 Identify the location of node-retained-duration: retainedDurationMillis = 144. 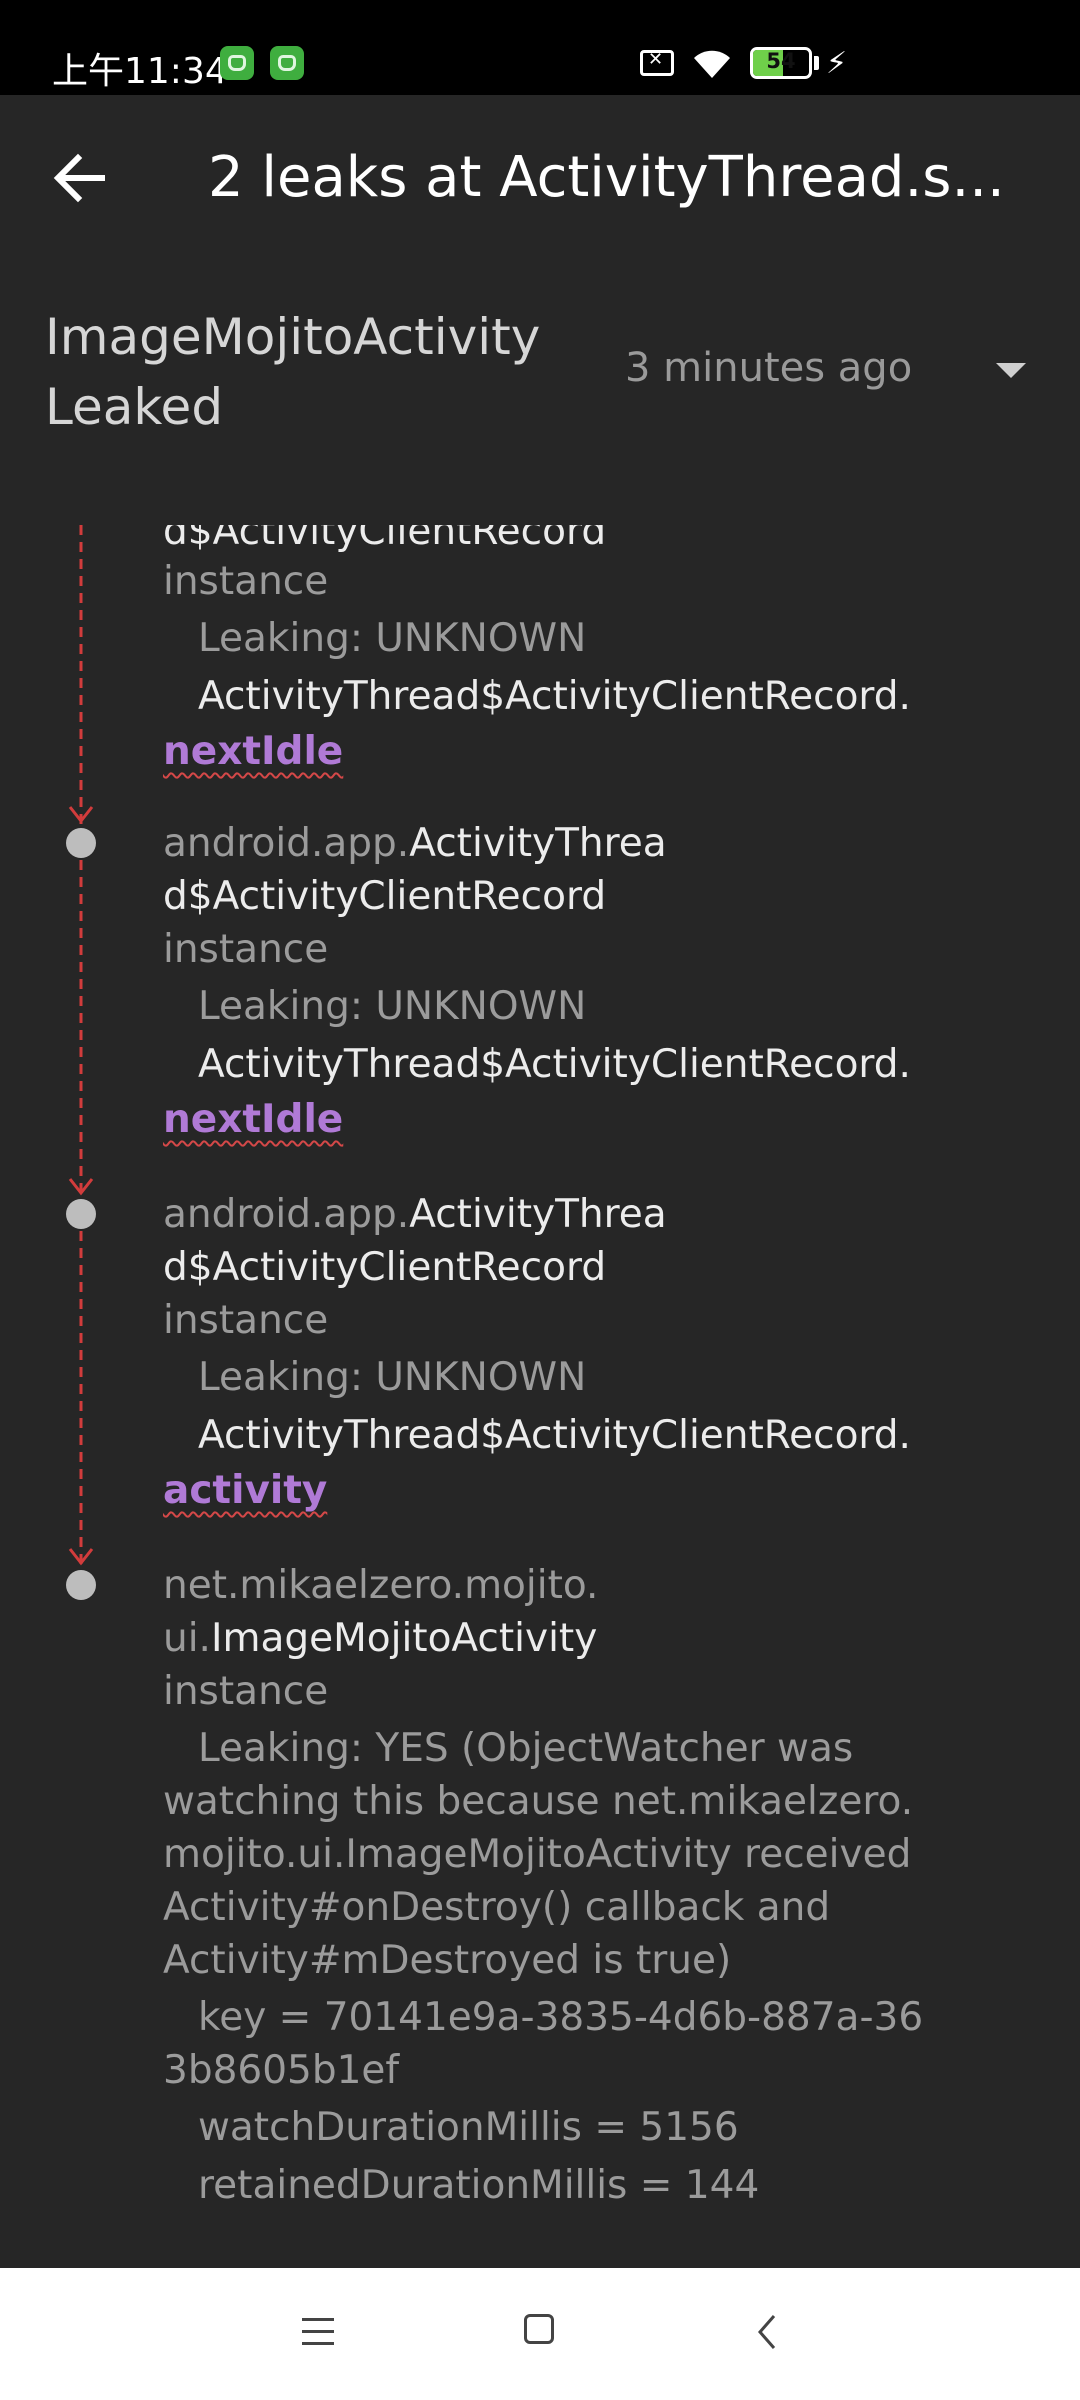
(479, 2185).